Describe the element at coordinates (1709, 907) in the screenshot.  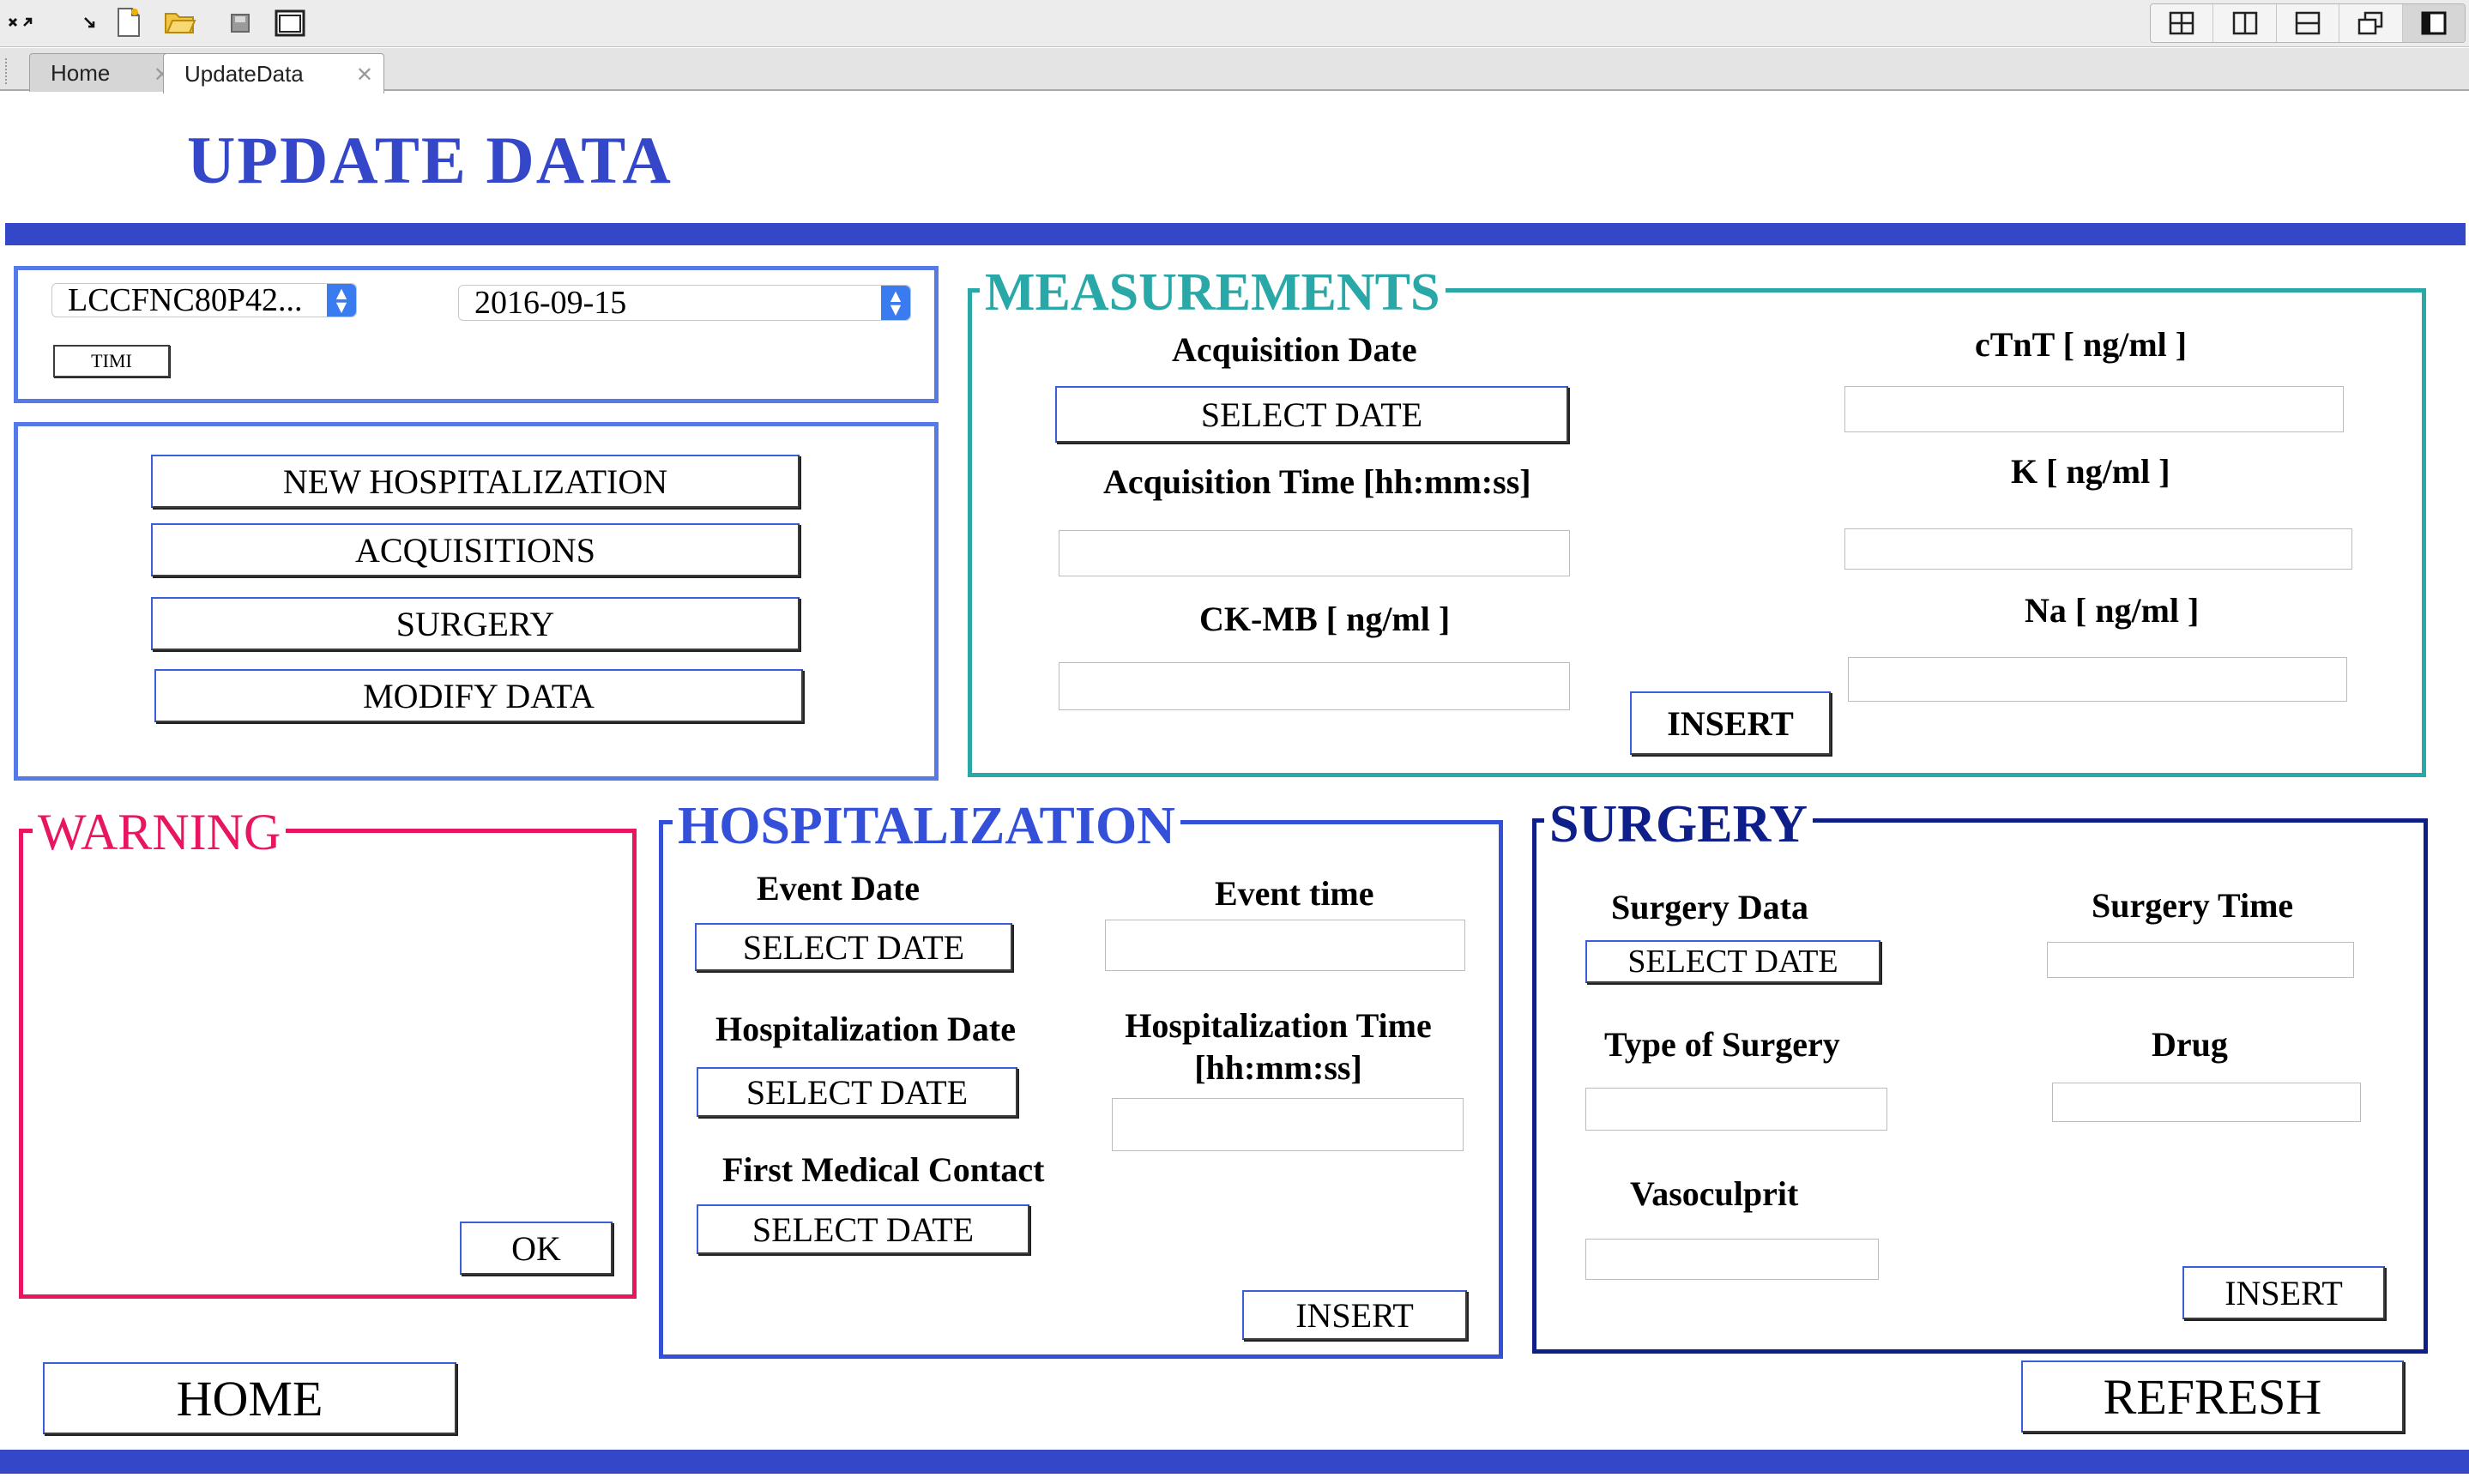
I see `surgery-date-label: Surgery Data` at that location.